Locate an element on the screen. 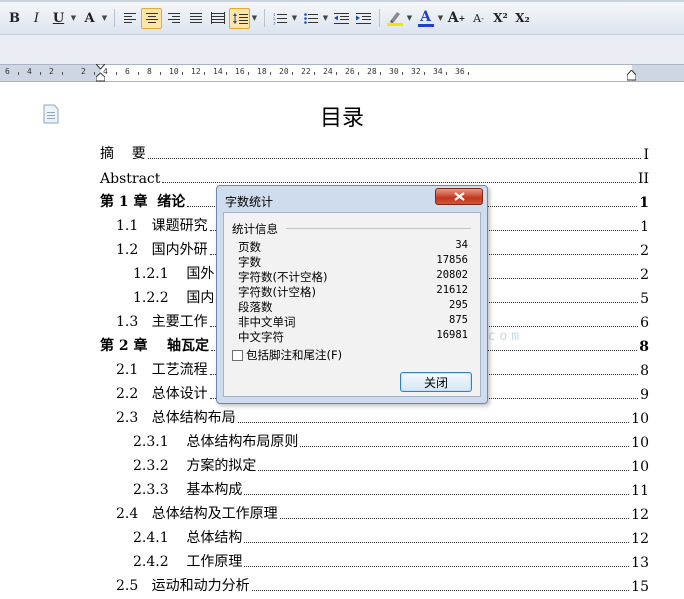 The width and height of the screenshot is (684, 599). statistic-value: 21612 is located at coordinates (452, 290).